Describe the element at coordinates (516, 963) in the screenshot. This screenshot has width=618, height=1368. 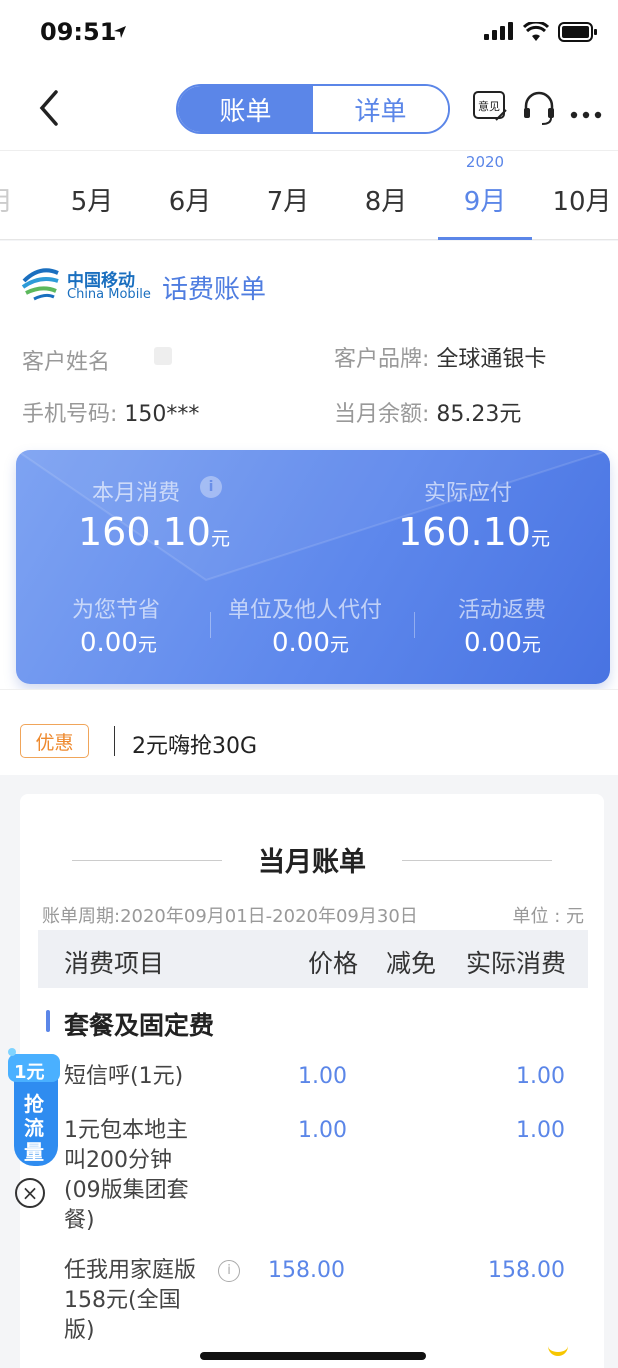
I see `col-actual: 实际消费` at that location.